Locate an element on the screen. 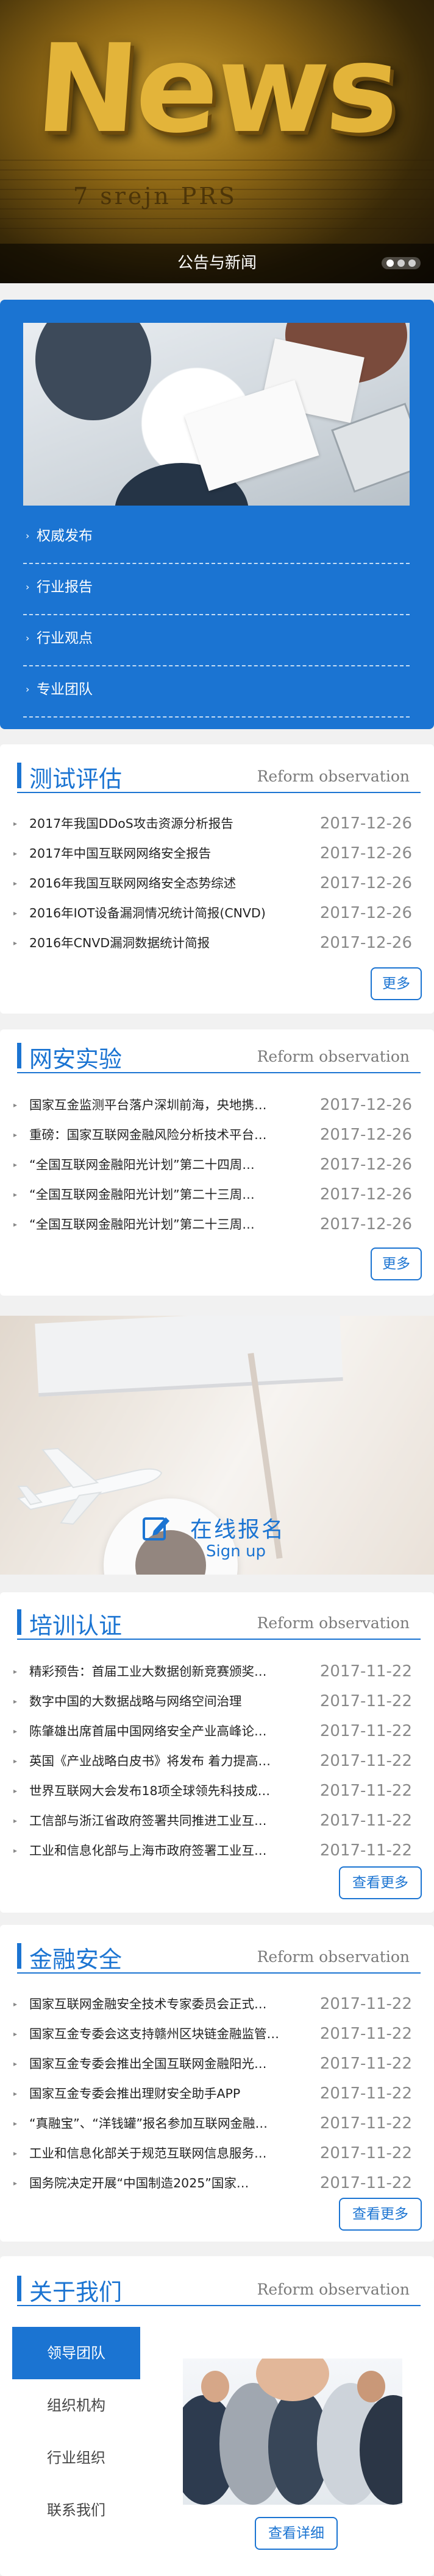 The width and height of the screenshot is (434, 2576). news-item: ▸ 2017年我国DDoS攻击资源分析报告 2017-12-26 is located at coordinates (216, 824).